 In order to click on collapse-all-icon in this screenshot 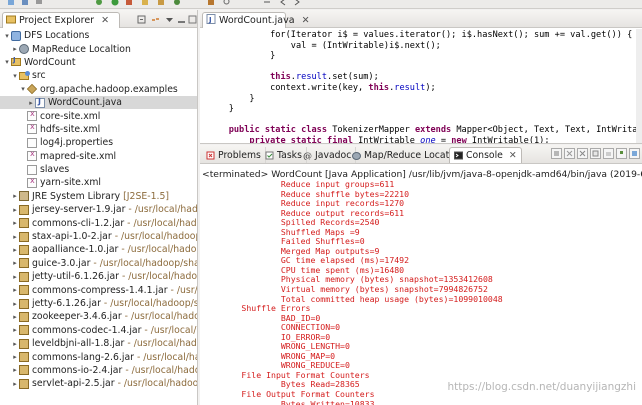, I will do `click(141, 19)`.